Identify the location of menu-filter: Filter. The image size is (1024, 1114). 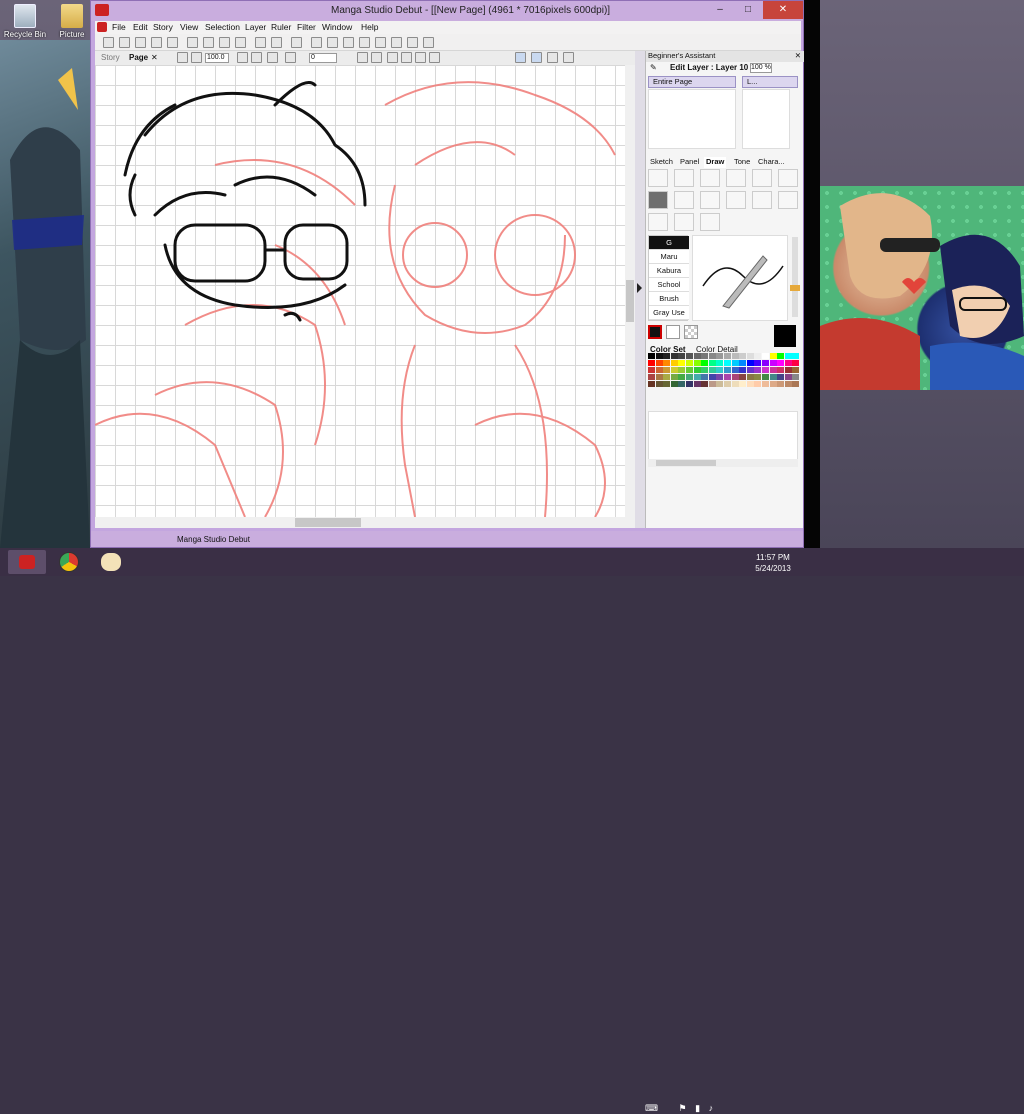
(306, 27).